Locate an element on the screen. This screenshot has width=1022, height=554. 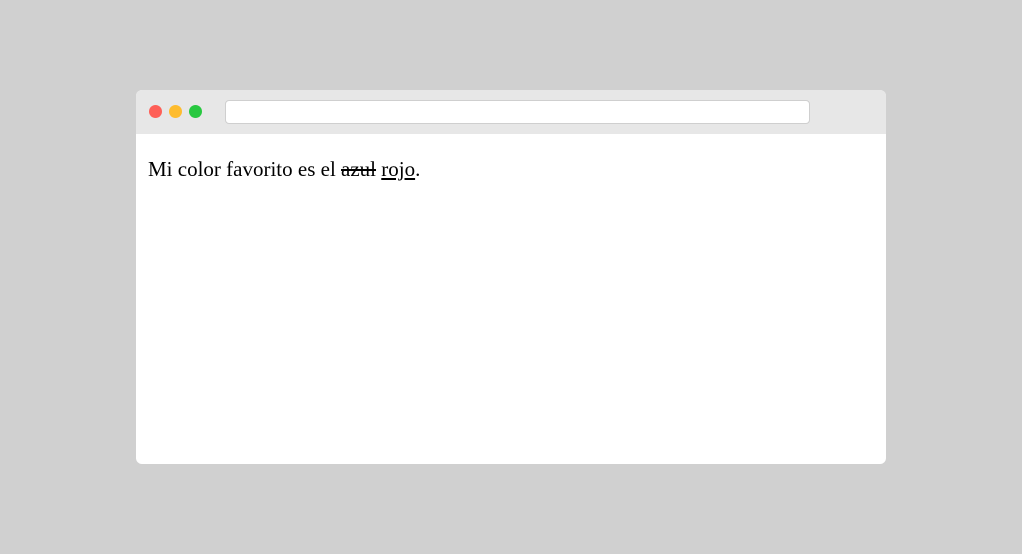
inserted-word: rojo is located at coordinates (398, 169).